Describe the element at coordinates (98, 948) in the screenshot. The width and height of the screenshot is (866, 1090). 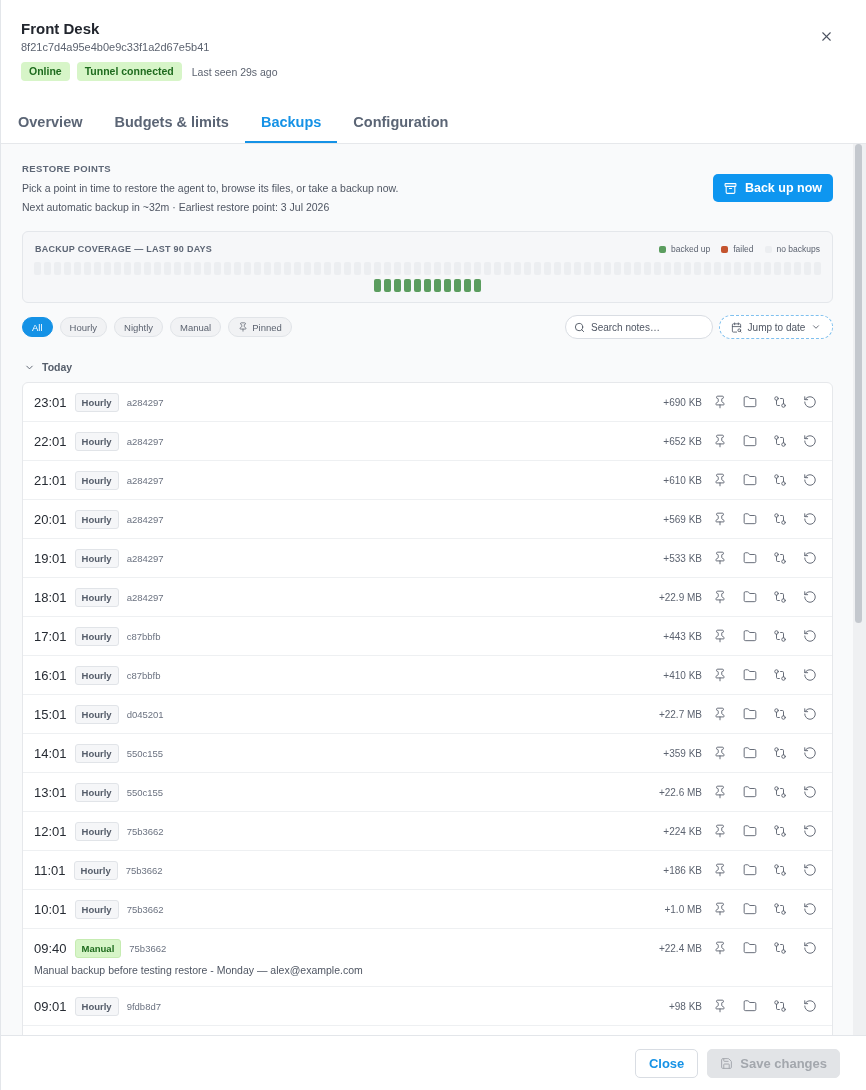
I see `backup-type-tag: Manual` at that location.